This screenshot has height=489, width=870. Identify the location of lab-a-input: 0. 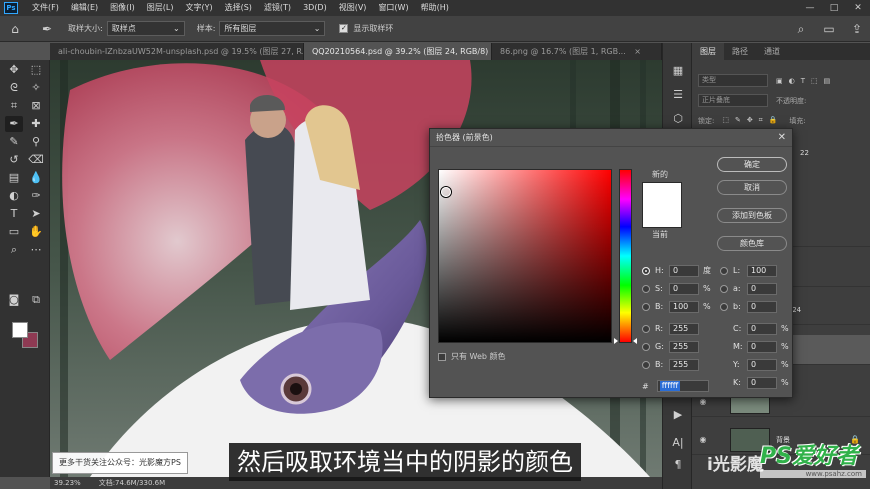
(762, 288).